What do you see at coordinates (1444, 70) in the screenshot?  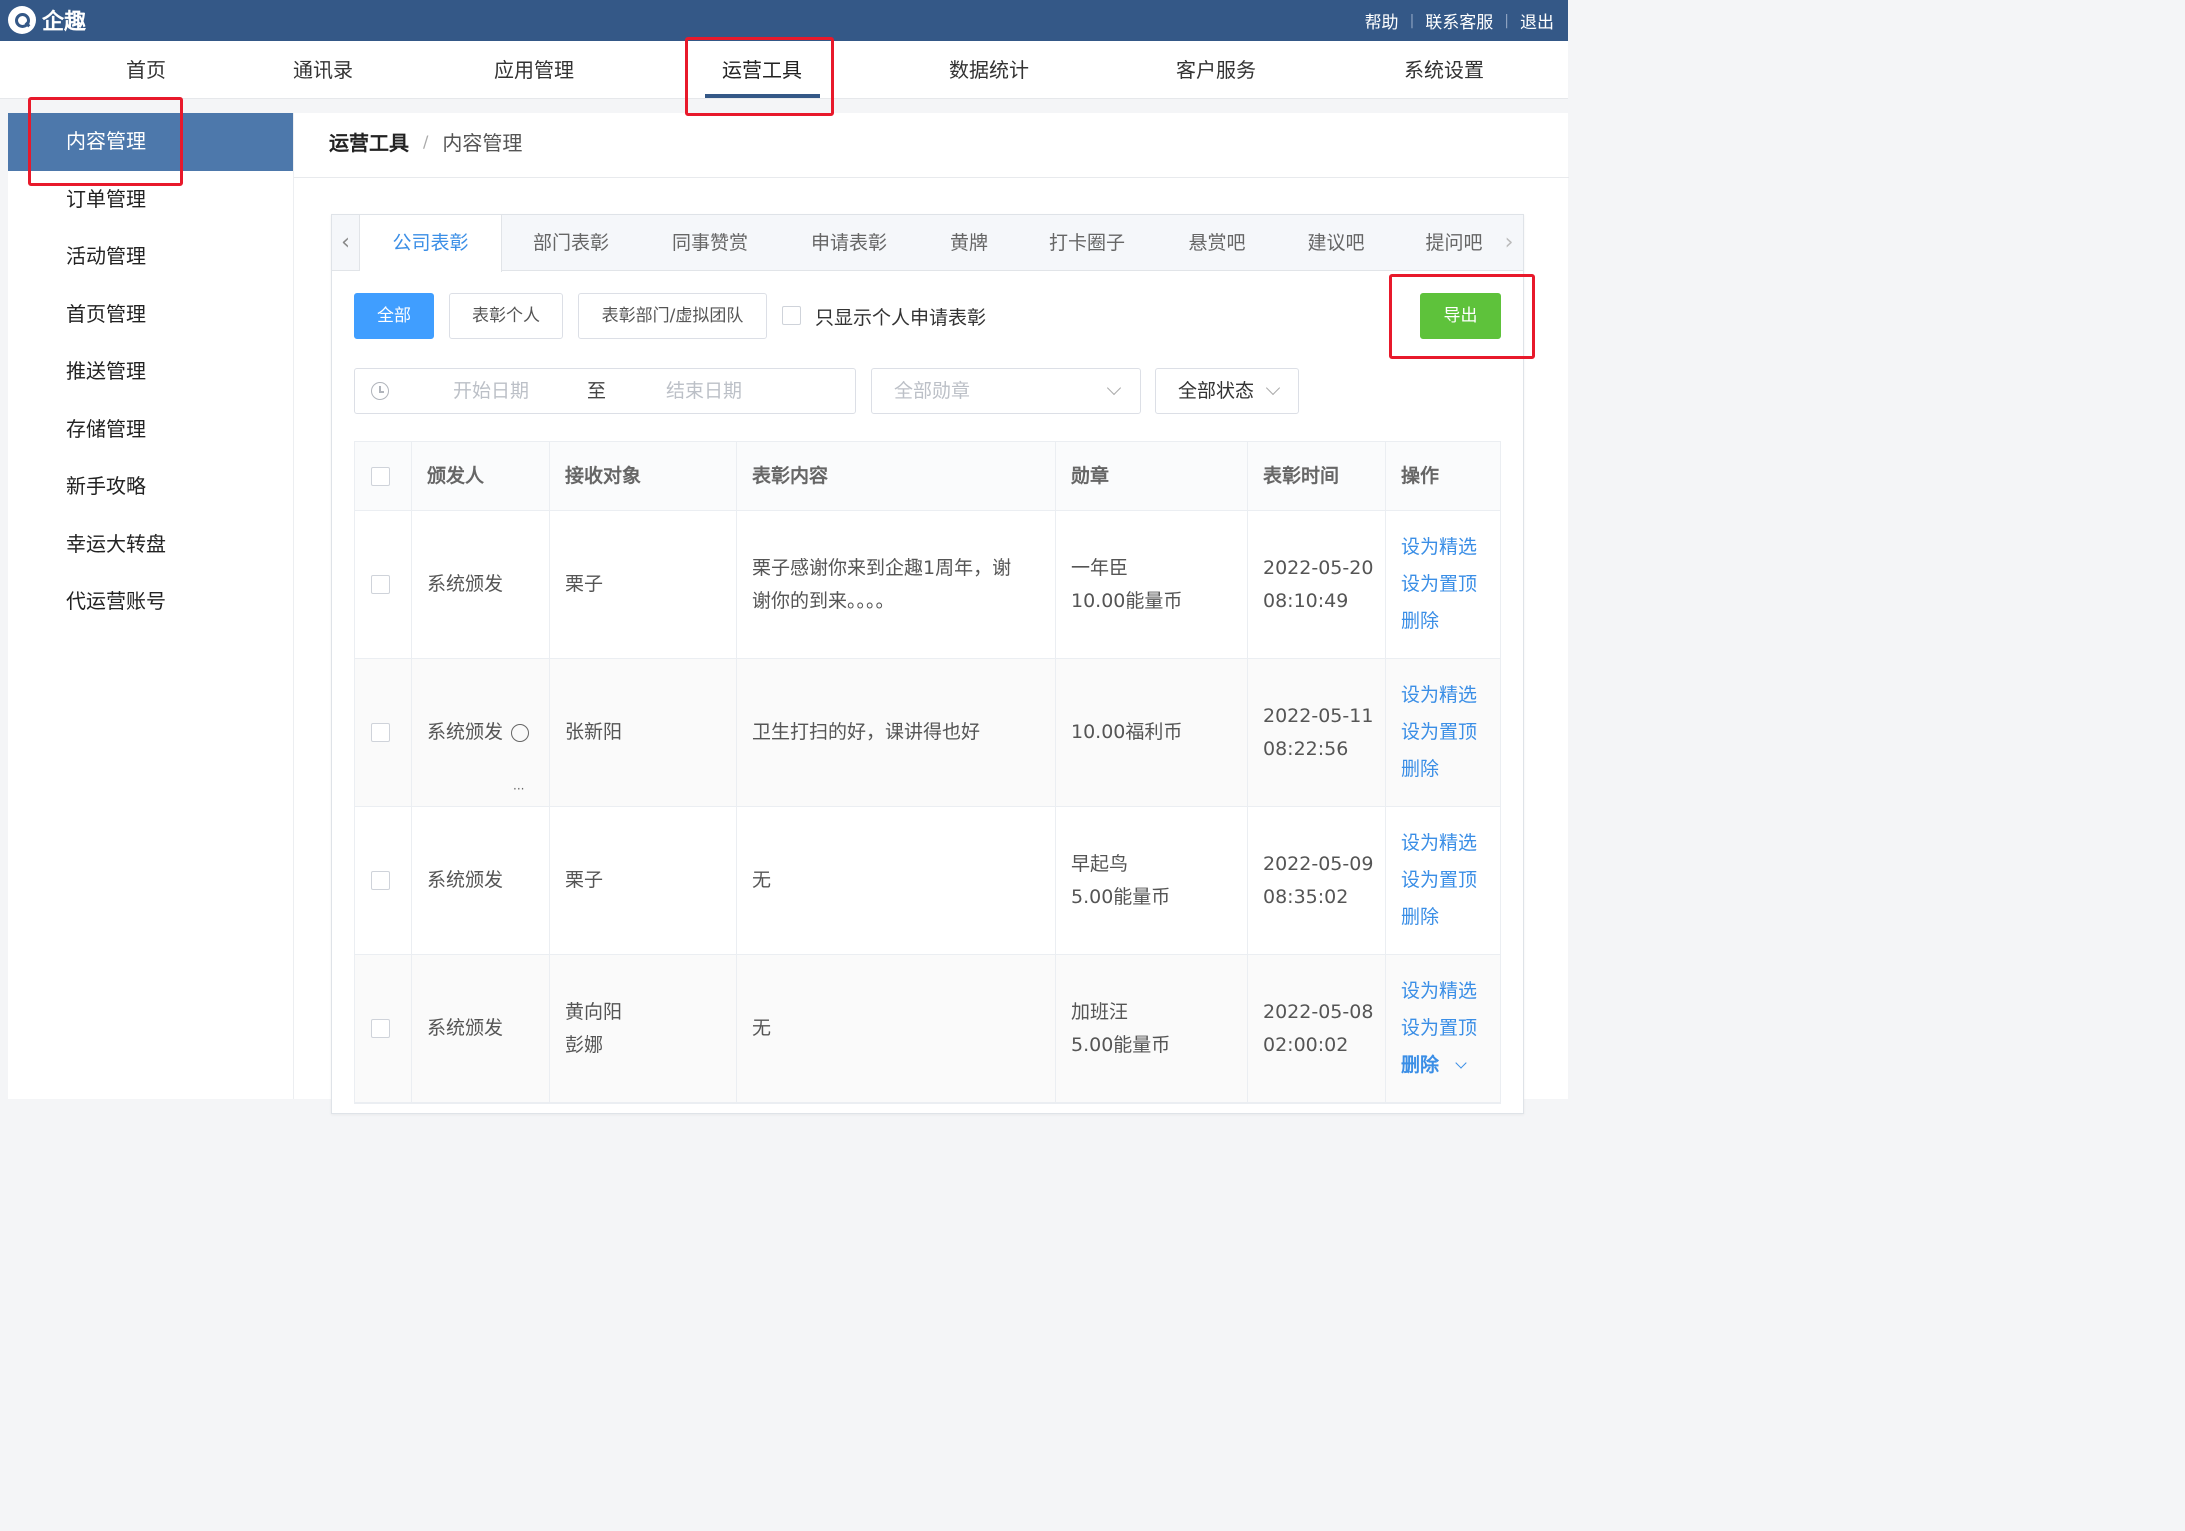 I see `nav-system-settings: 系统设置` at bounding box center [1444, 70].